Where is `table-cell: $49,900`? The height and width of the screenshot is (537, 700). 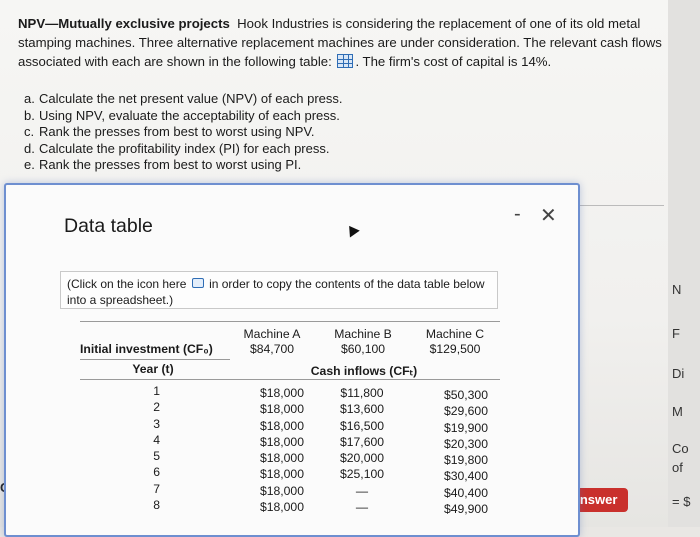
table-cell: $49,900 is located at coordinates (465, 509).